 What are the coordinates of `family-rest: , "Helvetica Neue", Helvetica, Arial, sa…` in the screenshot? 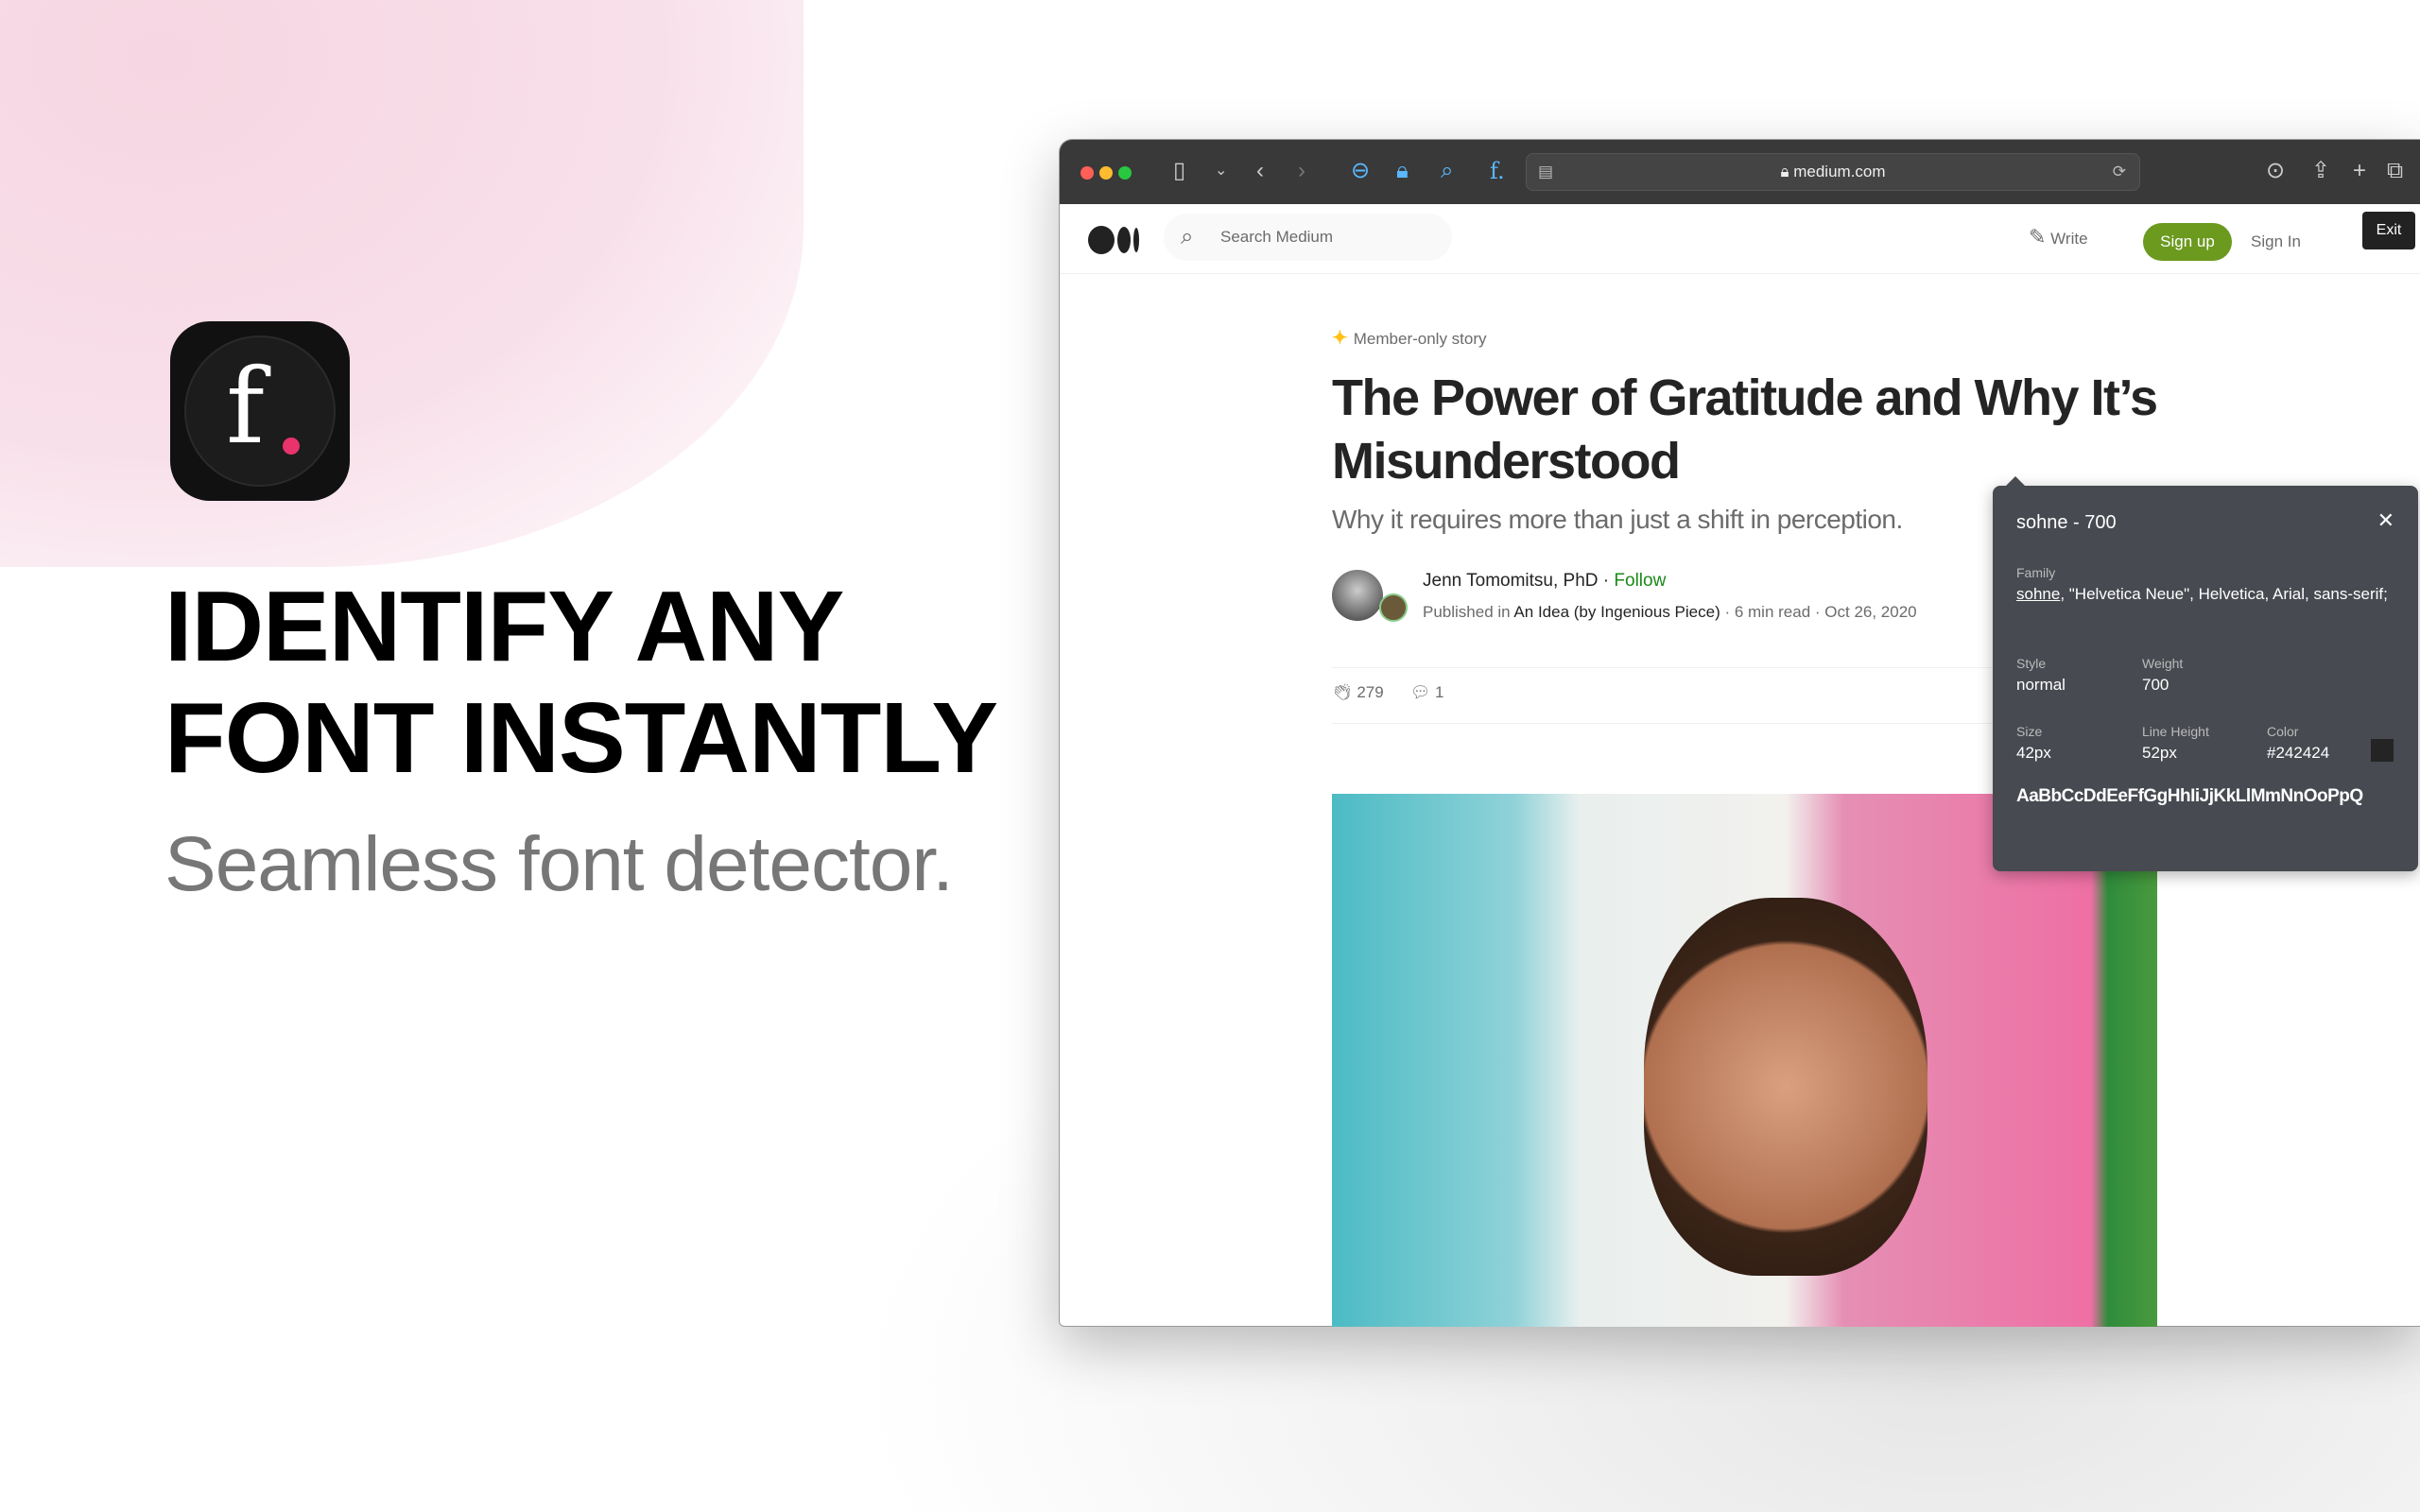 It's located at (2224, 594).